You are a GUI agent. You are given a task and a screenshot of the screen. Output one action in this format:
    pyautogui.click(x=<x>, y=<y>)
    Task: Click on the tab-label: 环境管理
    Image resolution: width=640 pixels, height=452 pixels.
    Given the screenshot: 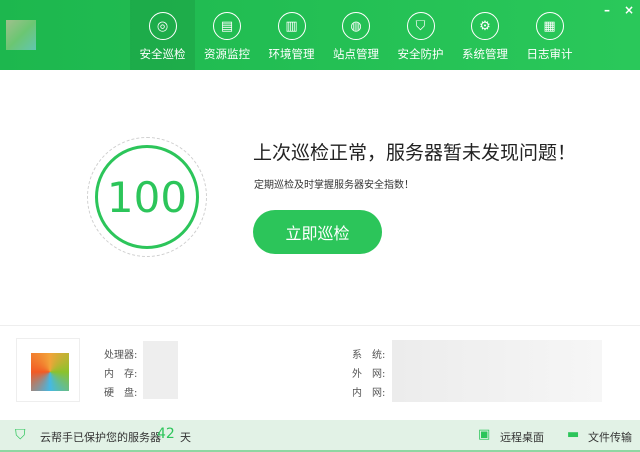 What is the action you would take?
    pyautogui.click(x=291, y=54)
    